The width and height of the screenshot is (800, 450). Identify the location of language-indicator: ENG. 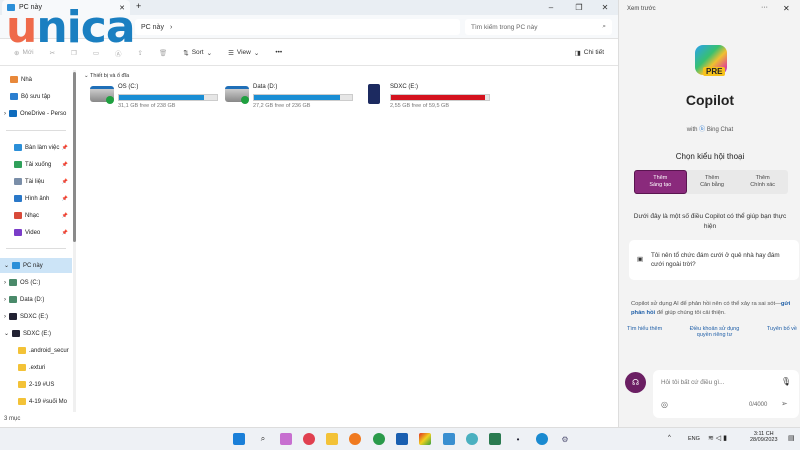
(694, 439).